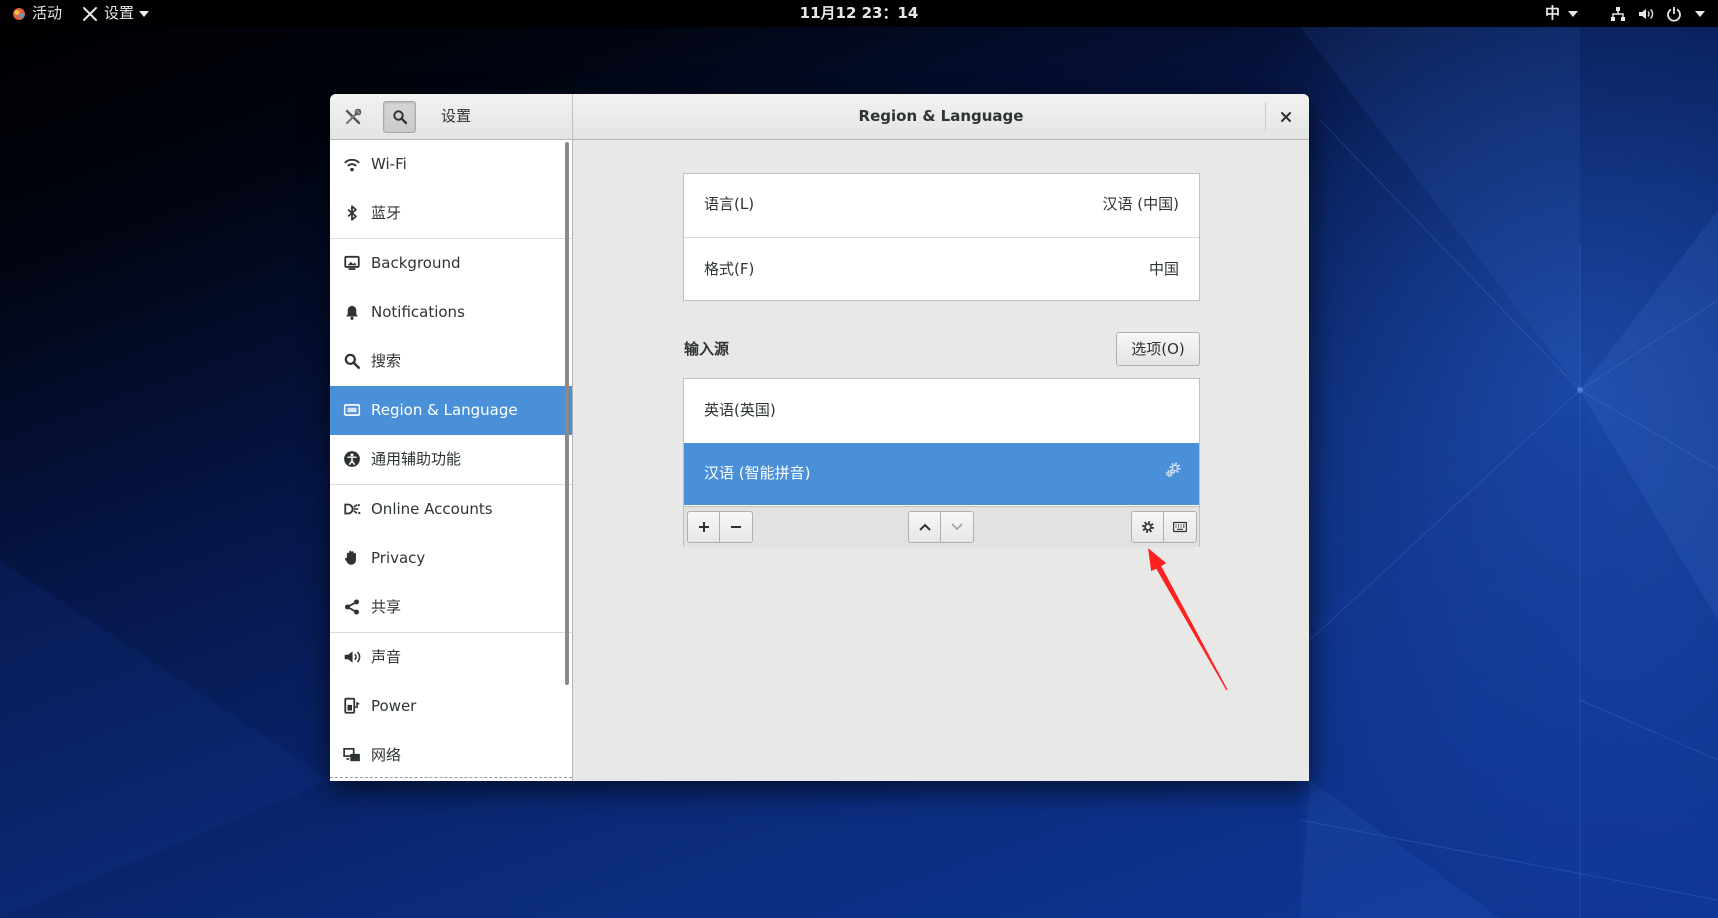 This screenshot has width=1718, height=918. I want to click on input-source-row-selected: 汉语 (智能拼音), so click(941, 474).